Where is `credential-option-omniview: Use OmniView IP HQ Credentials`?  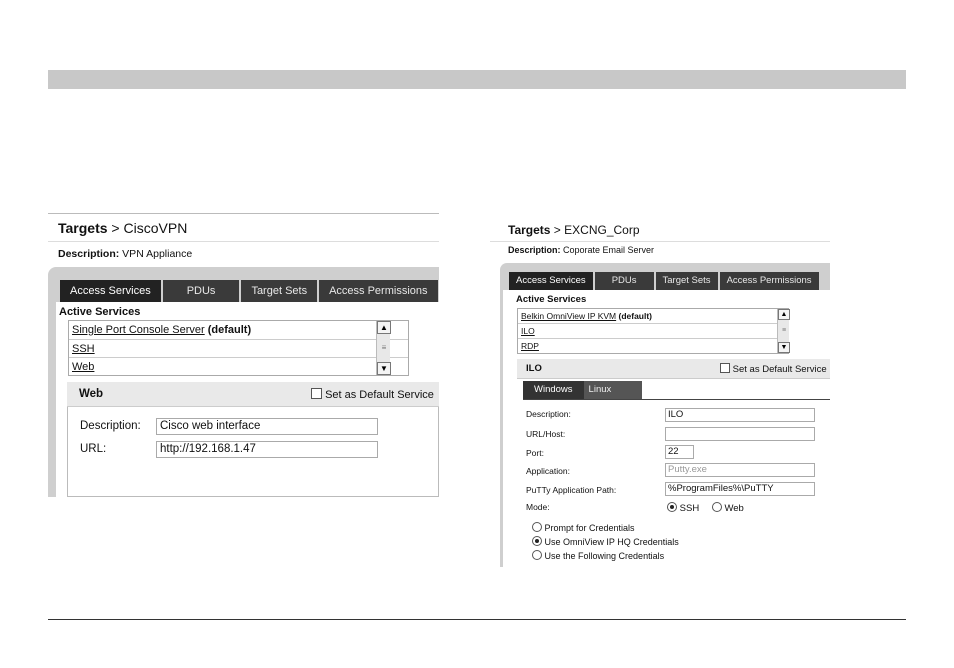
credential-option-omniview: Use OmniView IP HQ Credentials is located at coordinates (605, 541).